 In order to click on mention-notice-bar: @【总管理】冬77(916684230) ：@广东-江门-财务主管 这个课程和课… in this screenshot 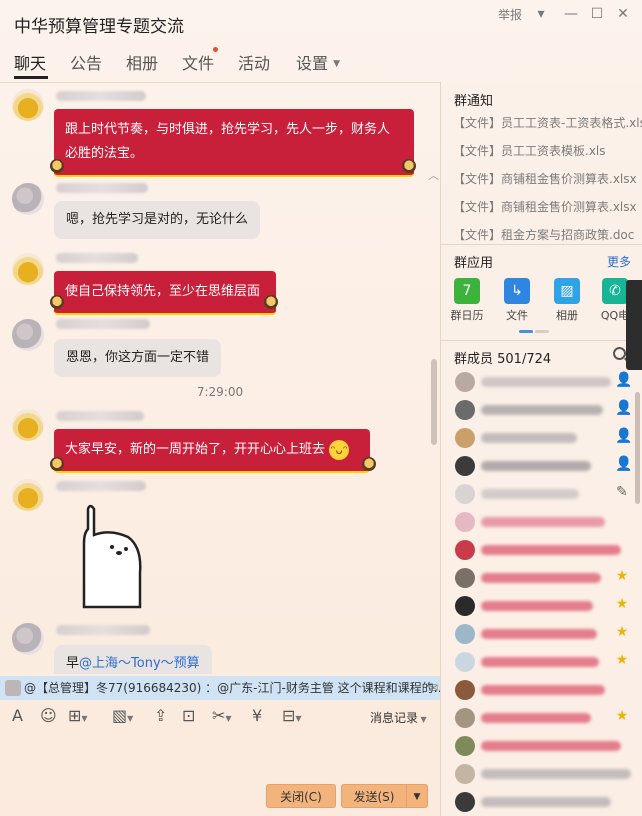, I will do `click(220, 688)`.